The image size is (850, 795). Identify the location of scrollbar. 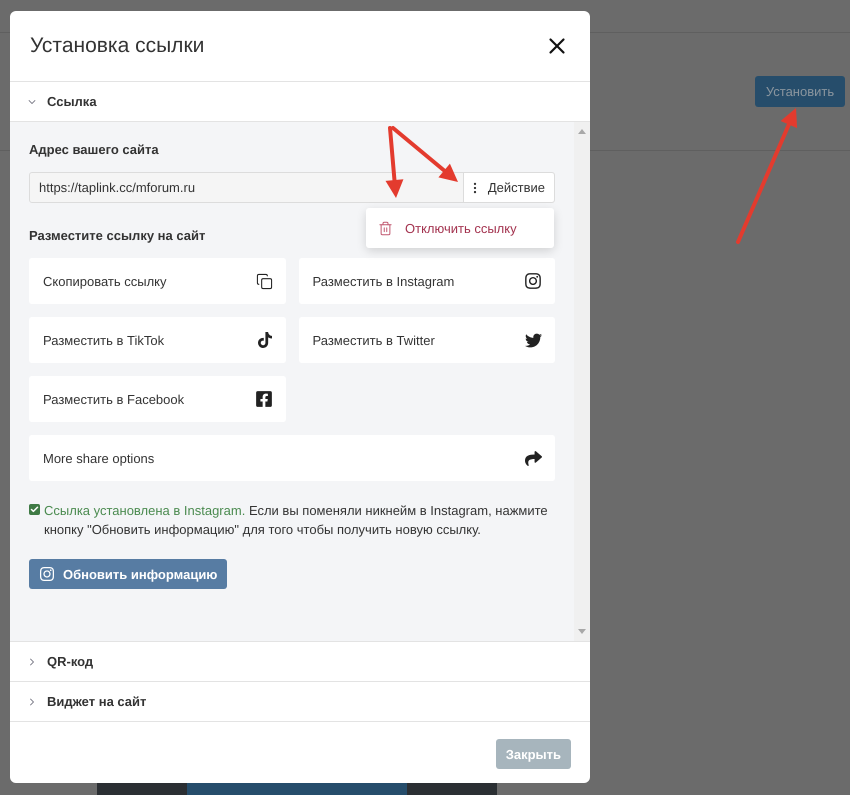
(582, 381).